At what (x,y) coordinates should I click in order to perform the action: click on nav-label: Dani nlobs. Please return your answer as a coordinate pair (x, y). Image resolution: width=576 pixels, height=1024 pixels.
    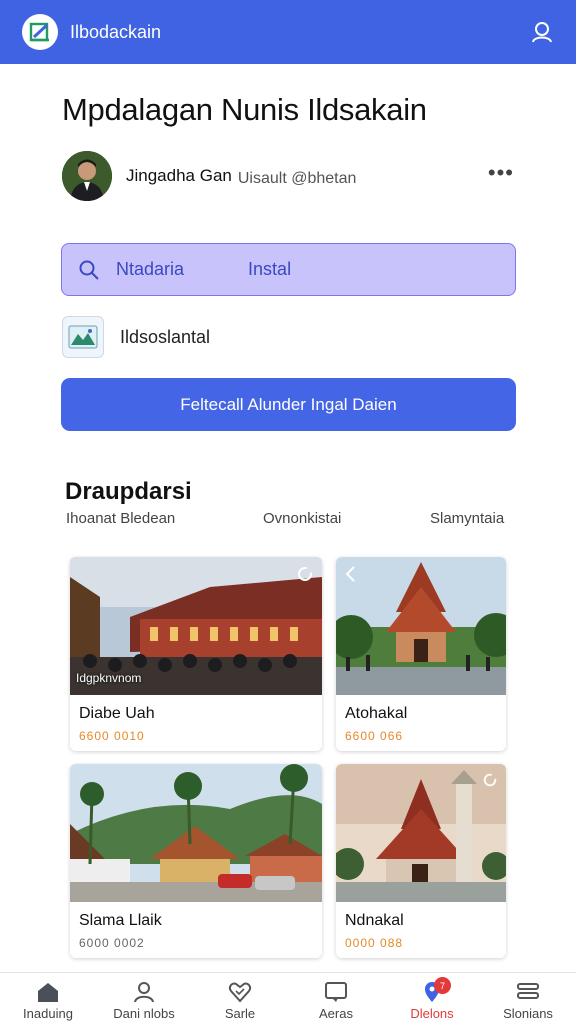
    Looking at the image, I should click on (144, 1013).